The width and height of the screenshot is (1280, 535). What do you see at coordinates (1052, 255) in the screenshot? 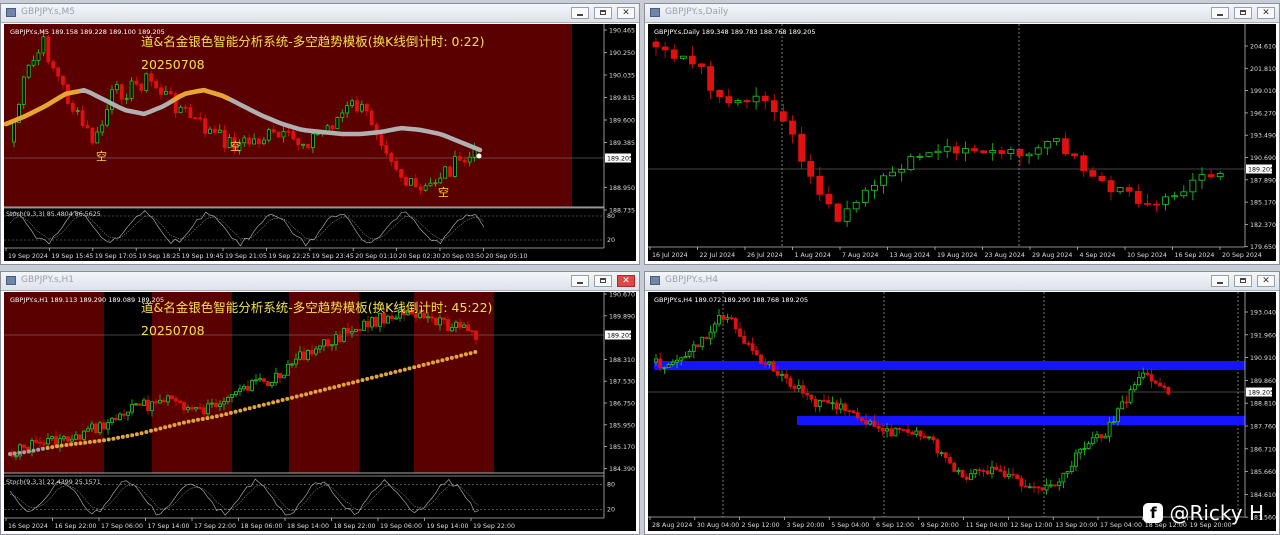
I see `time-tick-label: 29 Aug 2024` at bounding box center [1052, 255].